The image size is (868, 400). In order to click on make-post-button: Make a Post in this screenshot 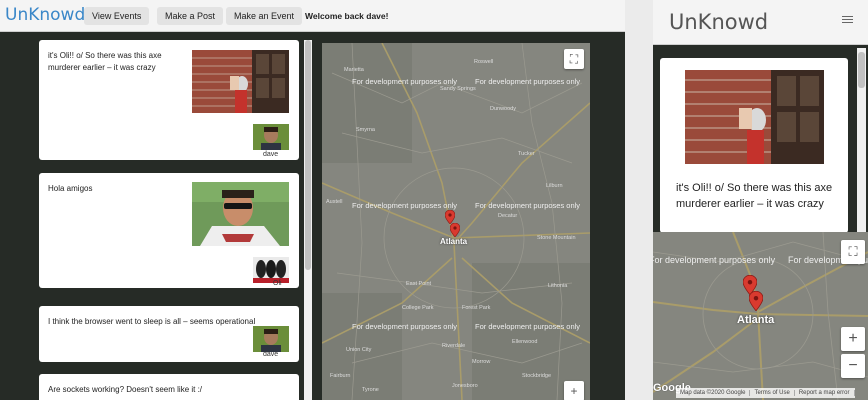, I will do `click(190, 16)`.